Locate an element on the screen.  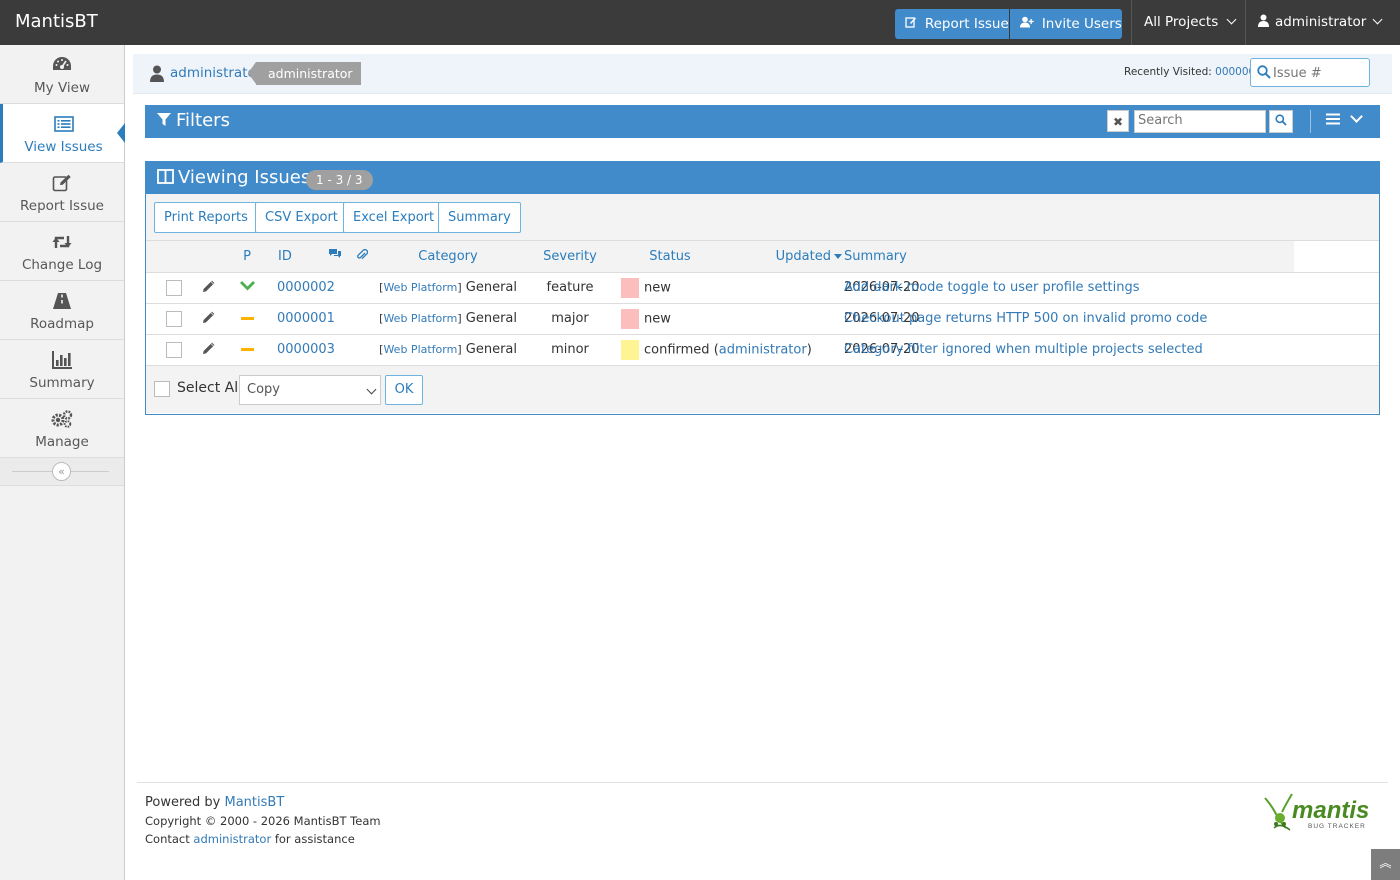
status-color-swatch is located at coordinates (630, 349).